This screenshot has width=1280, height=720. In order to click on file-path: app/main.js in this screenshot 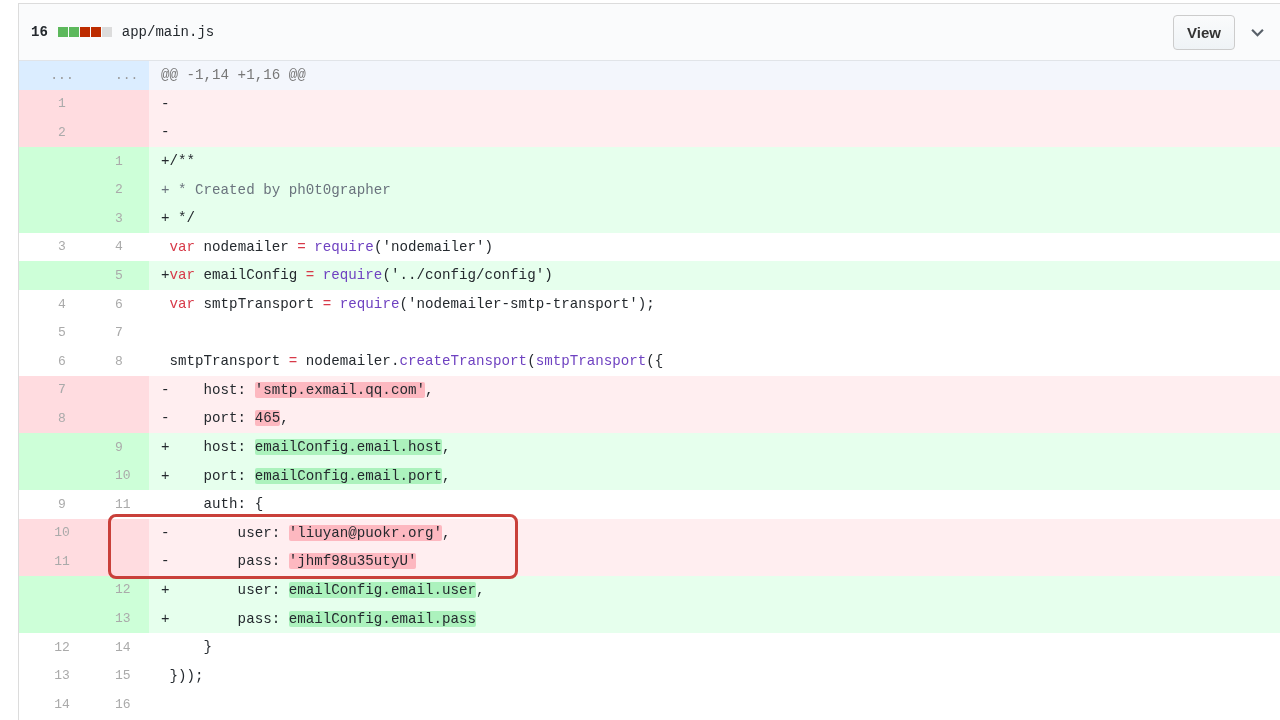, I will do `click(168, 32)`.